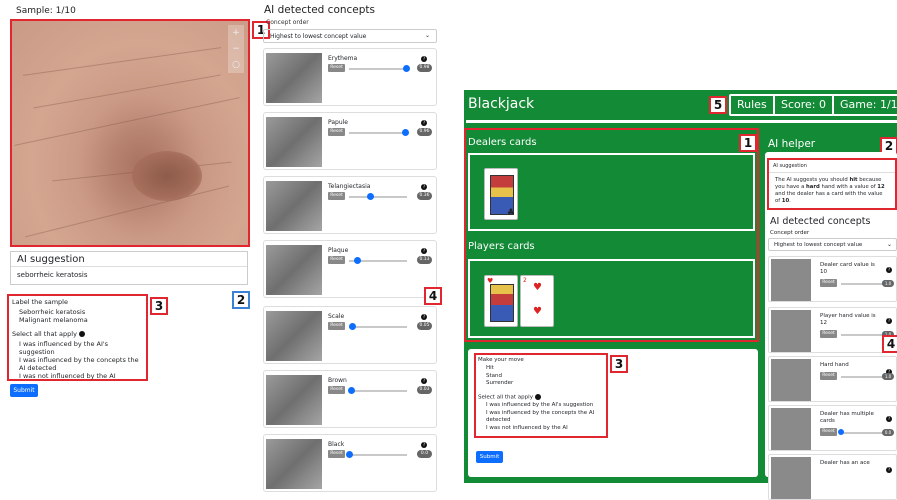 The height and width of the screenshot is (500, 897). What do you see at coordinates (338, 250) in the screenshot?
I see `concept-name: Plaque` at bounding box center [338, 250].